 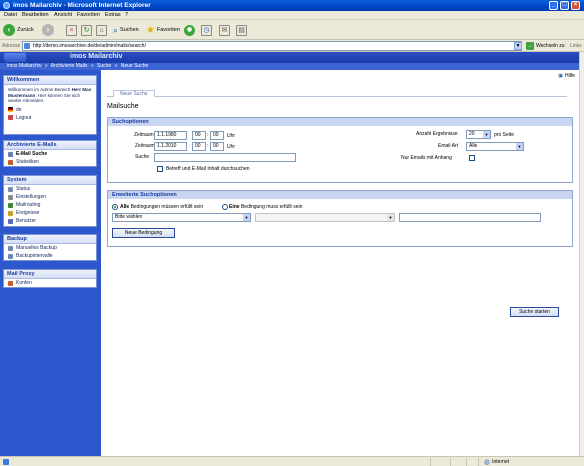 I want to click on stop-icon: ×, so click(x=71, y=30).